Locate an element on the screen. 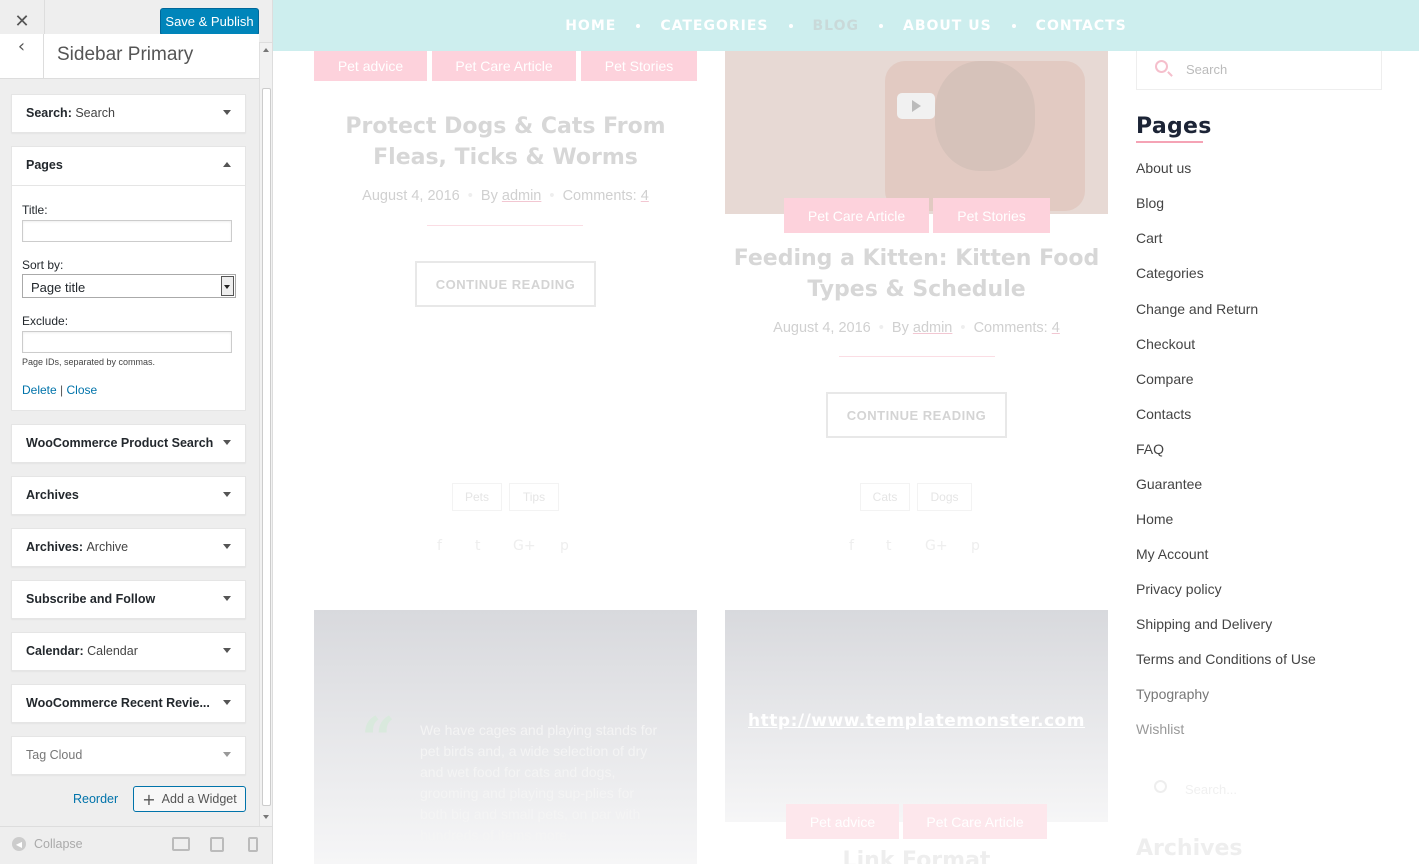 The height and width of the screenshot is (864, 1419). page-link: My Account is located at coordinates (1172, 554).